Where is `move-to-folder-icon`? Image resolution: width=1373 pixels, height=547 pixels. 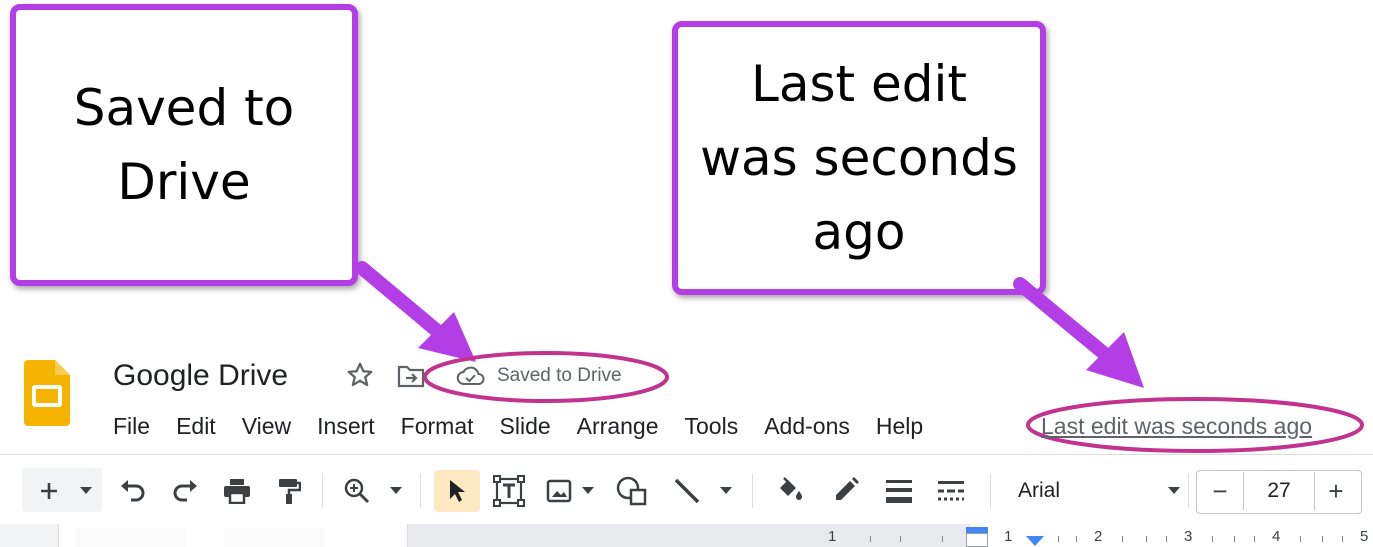
move-to-folder-icon is located at coordinates (411, 376).